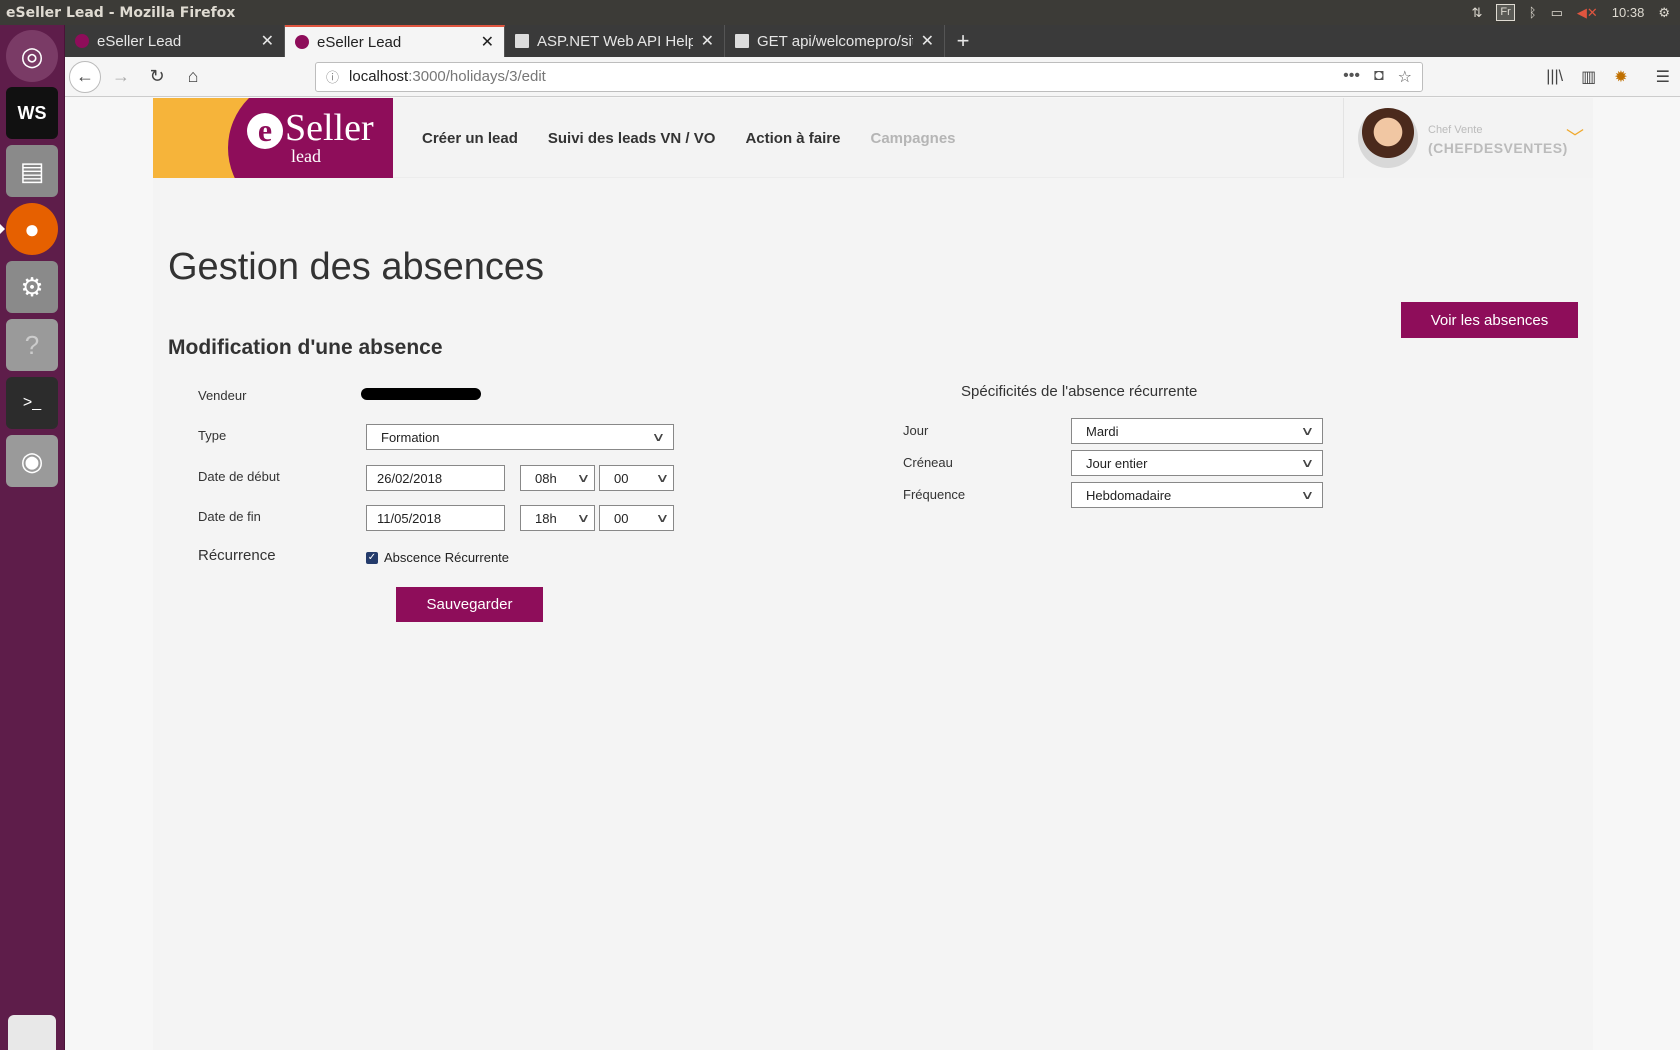 This screenshot has height=1050, width=1680. I want to click on browser-tab: eSeller Lead ✕, so click(175, 41).